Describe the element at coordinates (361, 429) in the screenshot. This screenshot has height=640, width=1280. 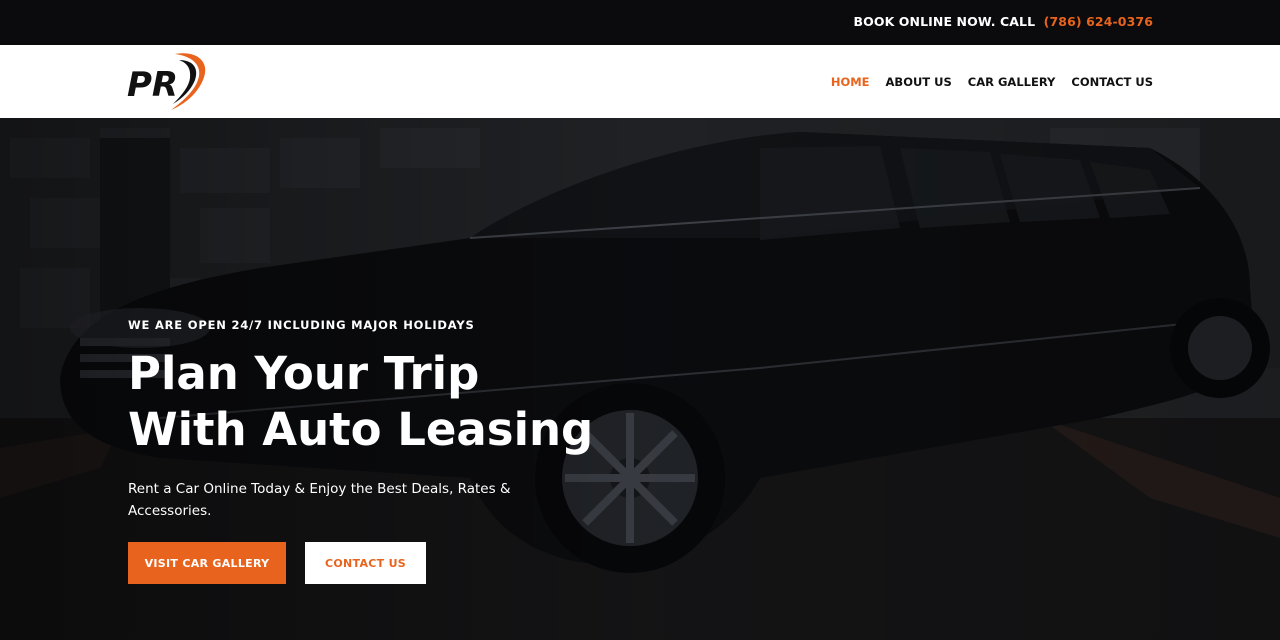
I see `hero-title-line-2: With Auto Leasing` at that location.